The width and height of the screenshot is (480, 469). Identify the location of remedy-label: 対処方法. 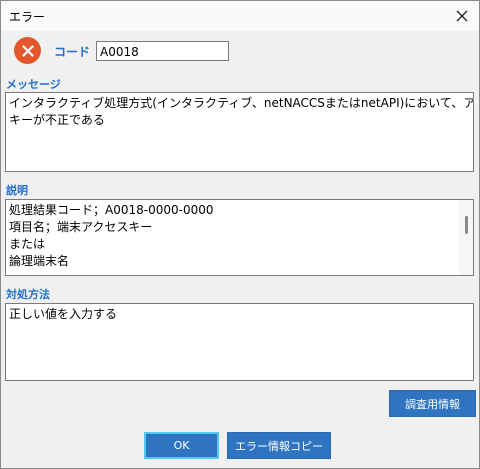
(28, 294).